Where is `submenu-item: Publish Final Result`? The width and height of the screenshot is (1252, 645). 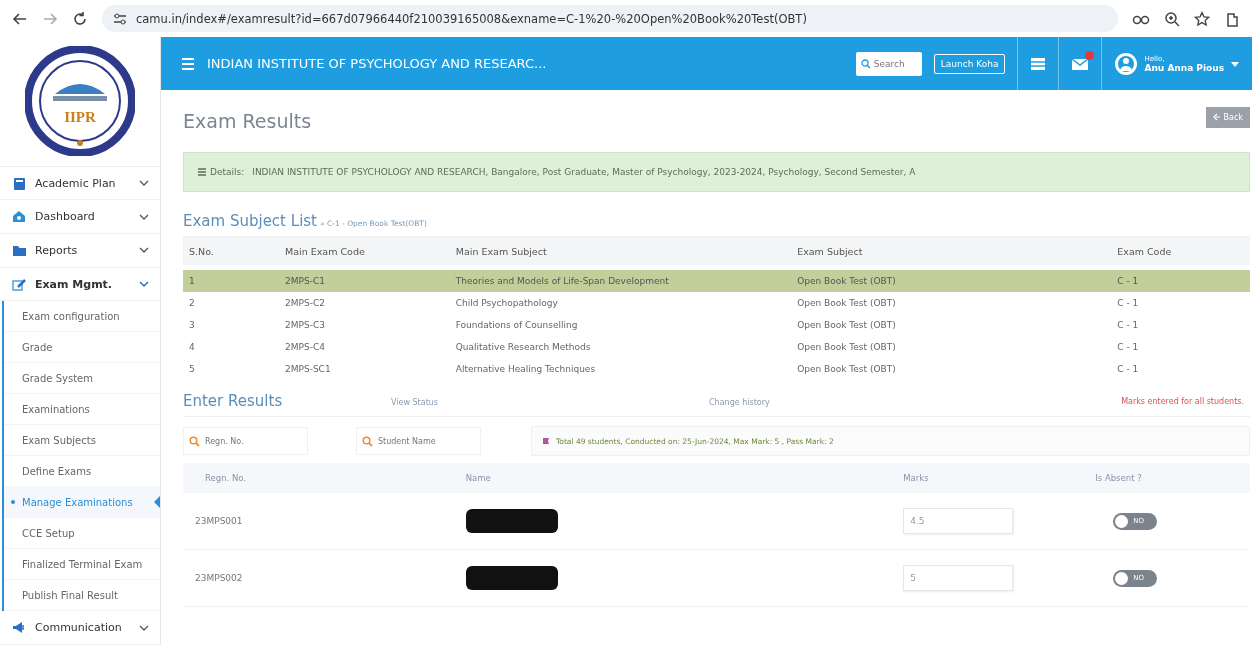
submenu-item: Publish Final Result is located at coordinates (82, 596).